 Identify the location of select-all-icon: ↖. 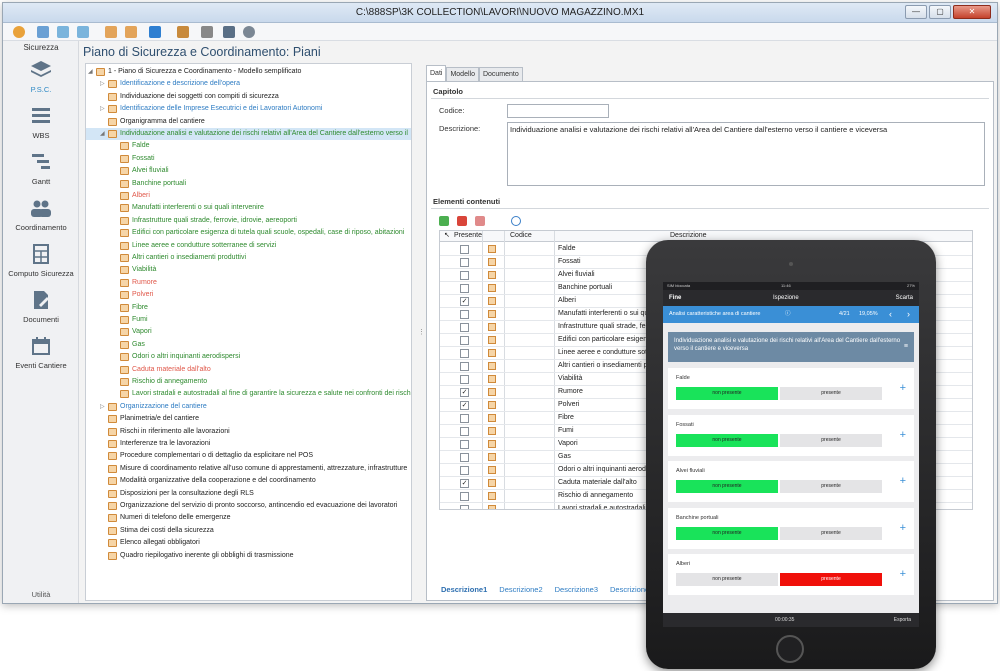
(447, 236).